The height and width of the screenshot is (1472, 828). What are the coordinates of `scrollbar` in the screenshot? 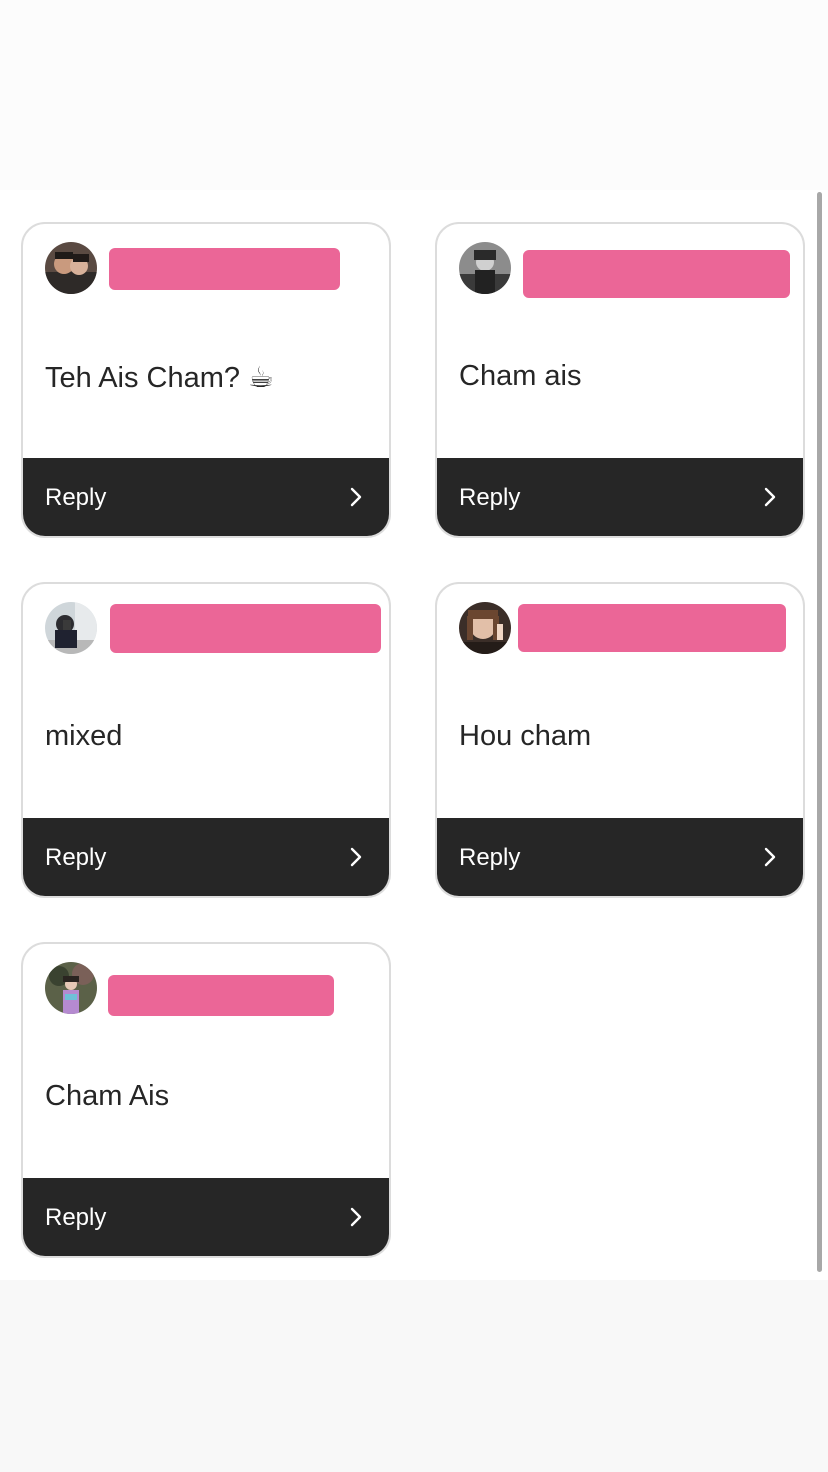 It's located at (819, 732).